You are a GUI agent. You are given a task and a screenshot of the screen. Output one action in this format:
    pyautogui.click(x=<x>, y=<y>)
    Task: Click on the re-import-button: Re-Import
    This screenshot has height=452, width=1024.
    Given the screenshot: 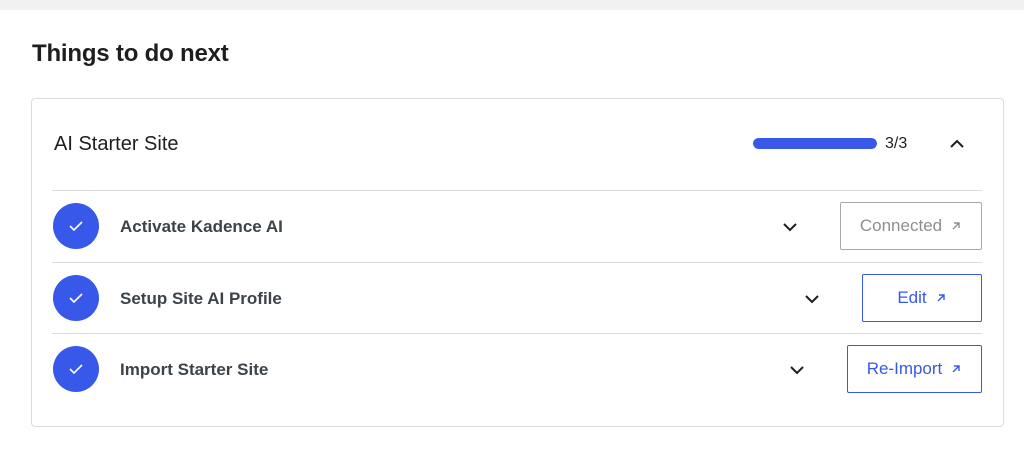 What is the action you would take?
    pyautogui.click(x=914, y=369)
    